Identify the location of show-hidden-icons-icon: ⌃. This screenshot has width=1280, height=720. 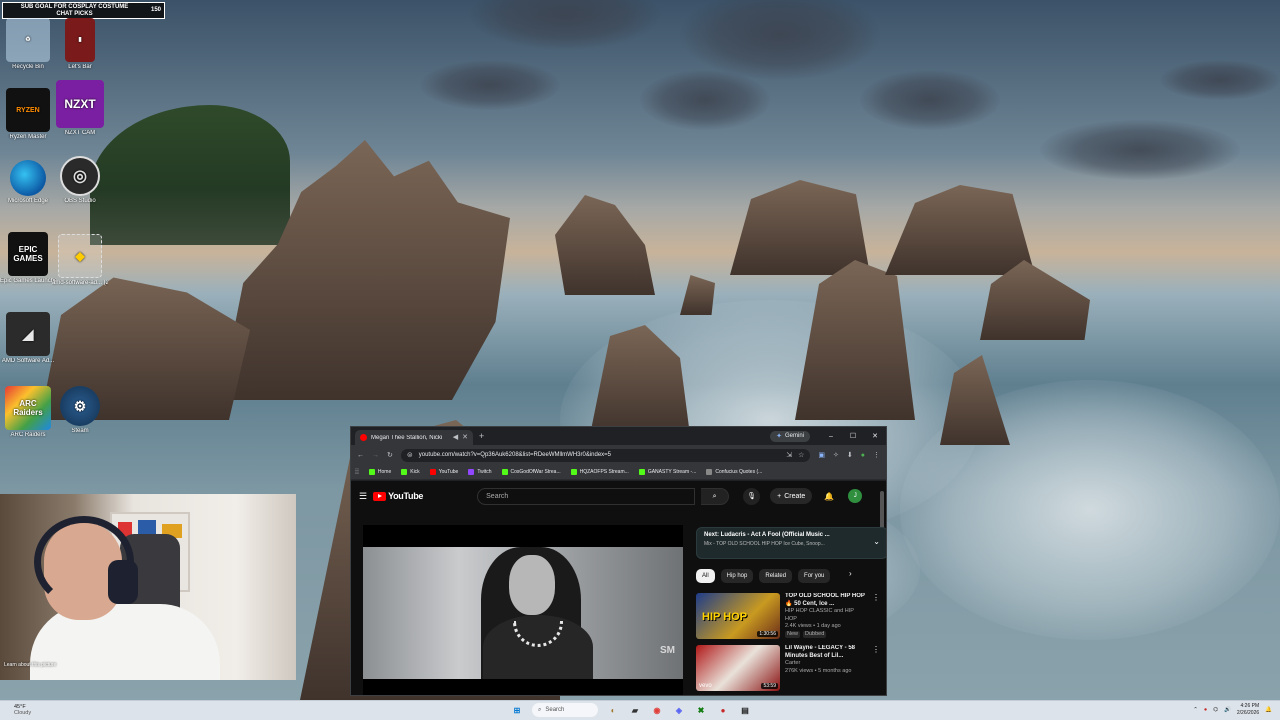
(1195, 710).